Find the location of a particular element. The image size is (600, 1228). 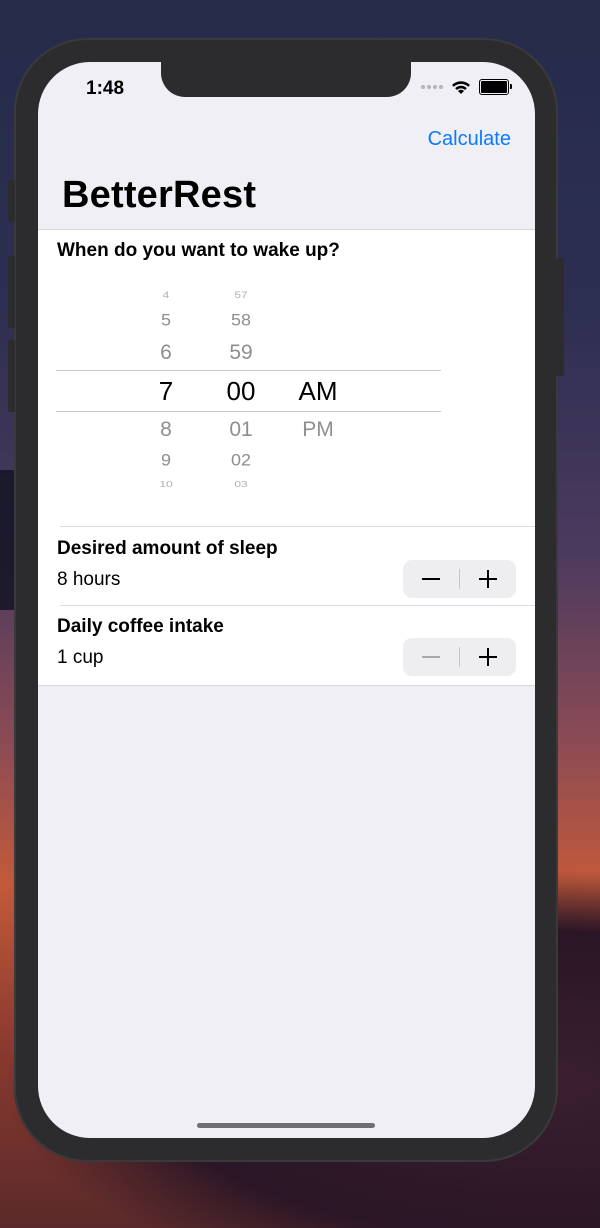

battery-icon is located at coordinates (495, 87).